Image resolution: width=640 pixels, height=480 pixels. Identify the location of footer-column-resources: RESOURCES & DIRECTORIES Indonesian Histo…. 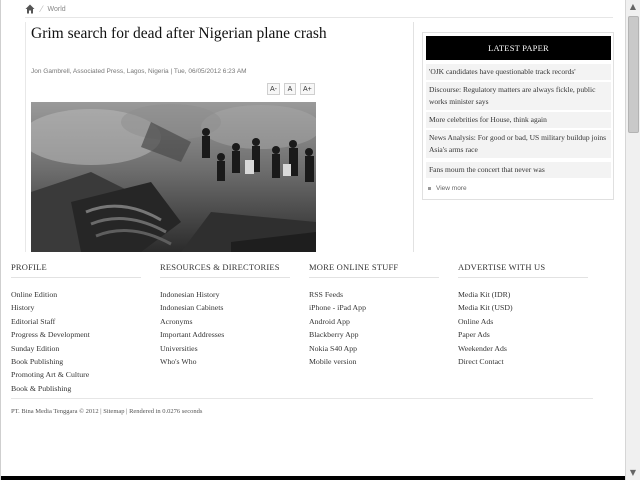
(225, 315).